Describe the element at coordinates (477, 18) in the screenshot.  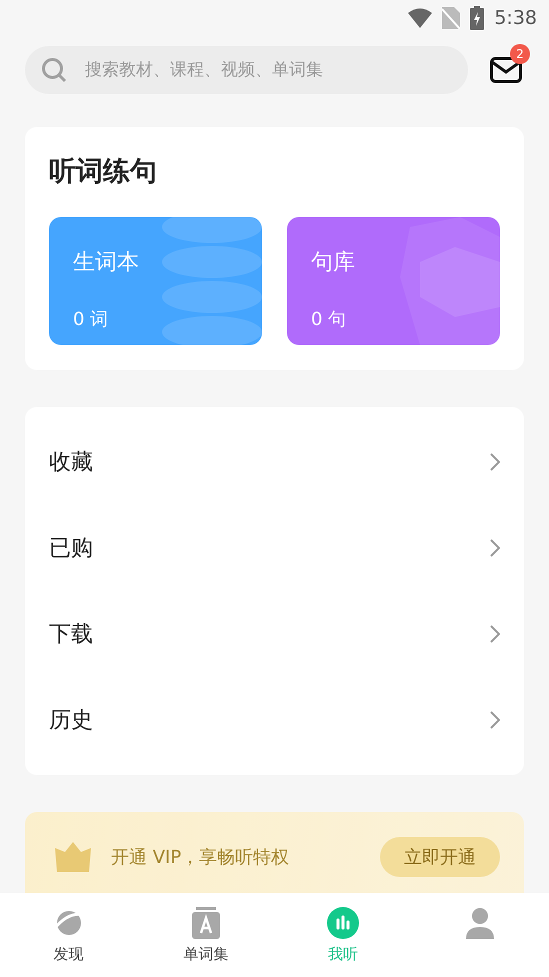
I see `battery-charging-icon` at that location.